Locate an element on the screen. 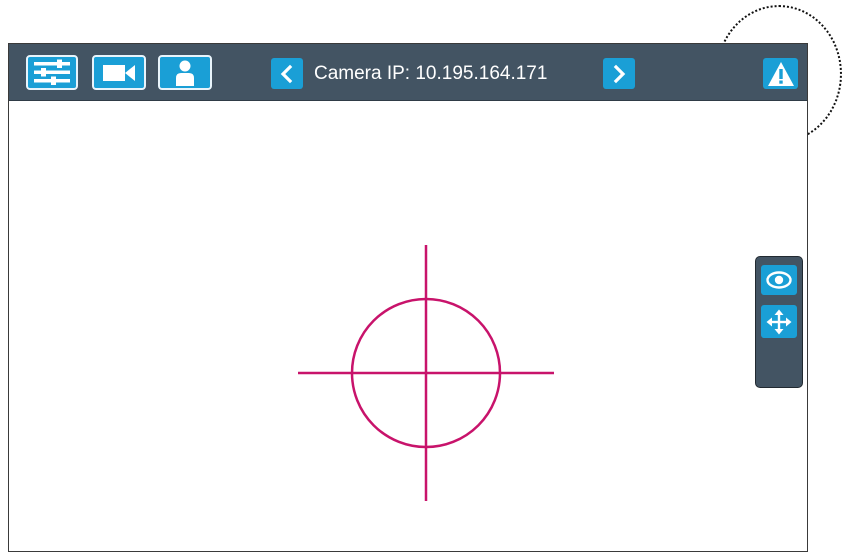  warning-icon is located at coordinates (780, 73).